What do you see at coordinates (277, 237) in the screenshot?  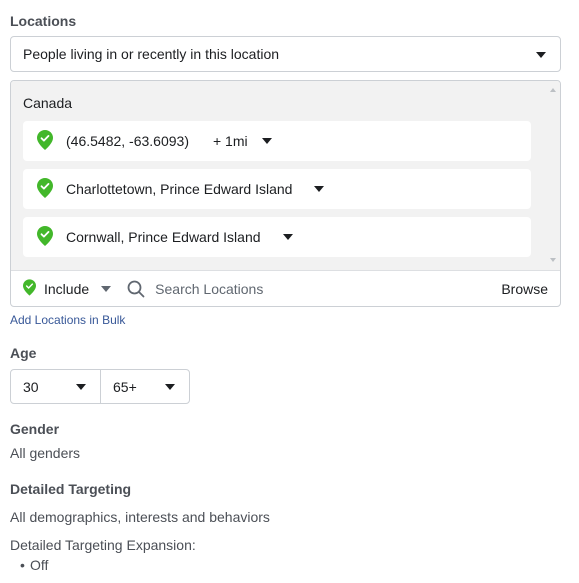 I see `location-item: Cornwall, Prince Edward Island` at bounding box center [277, 237].